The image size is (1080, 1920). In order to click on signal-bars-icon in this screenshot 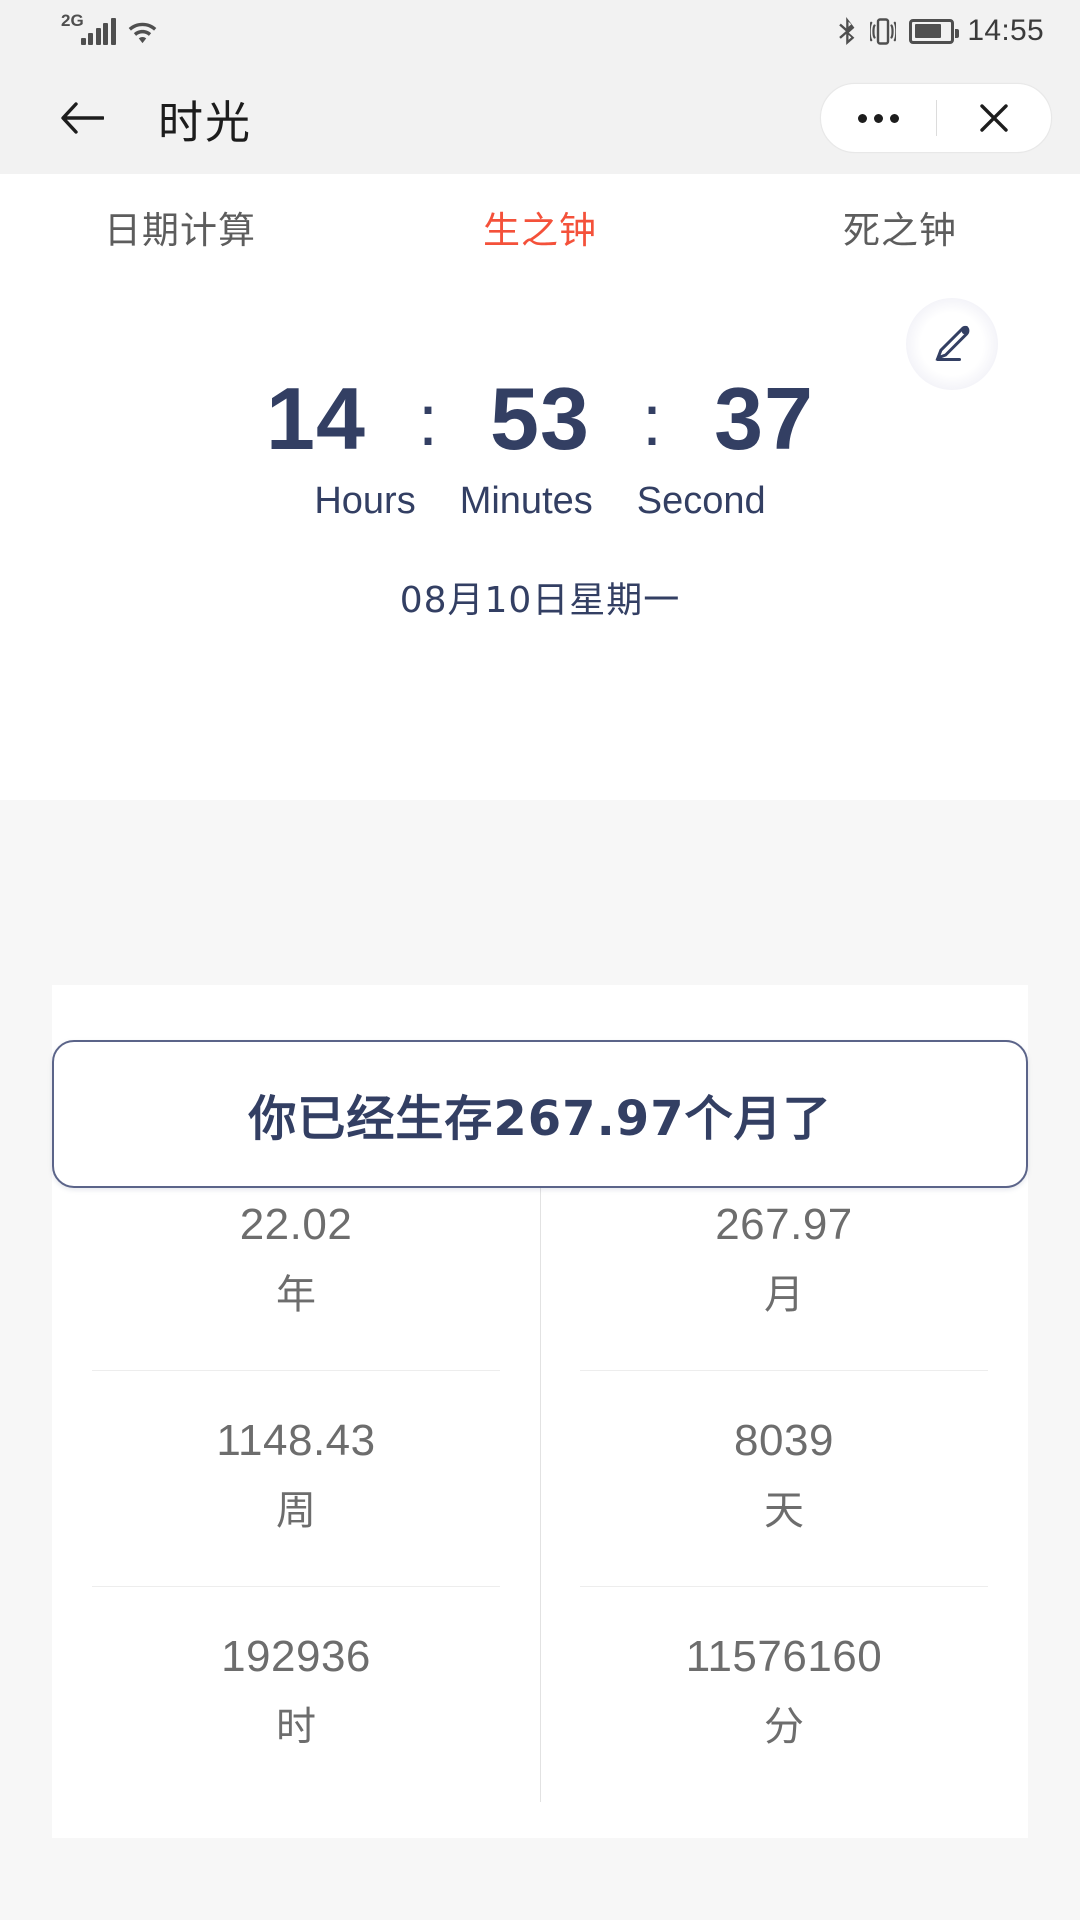, I will do `click(98, 31)`.